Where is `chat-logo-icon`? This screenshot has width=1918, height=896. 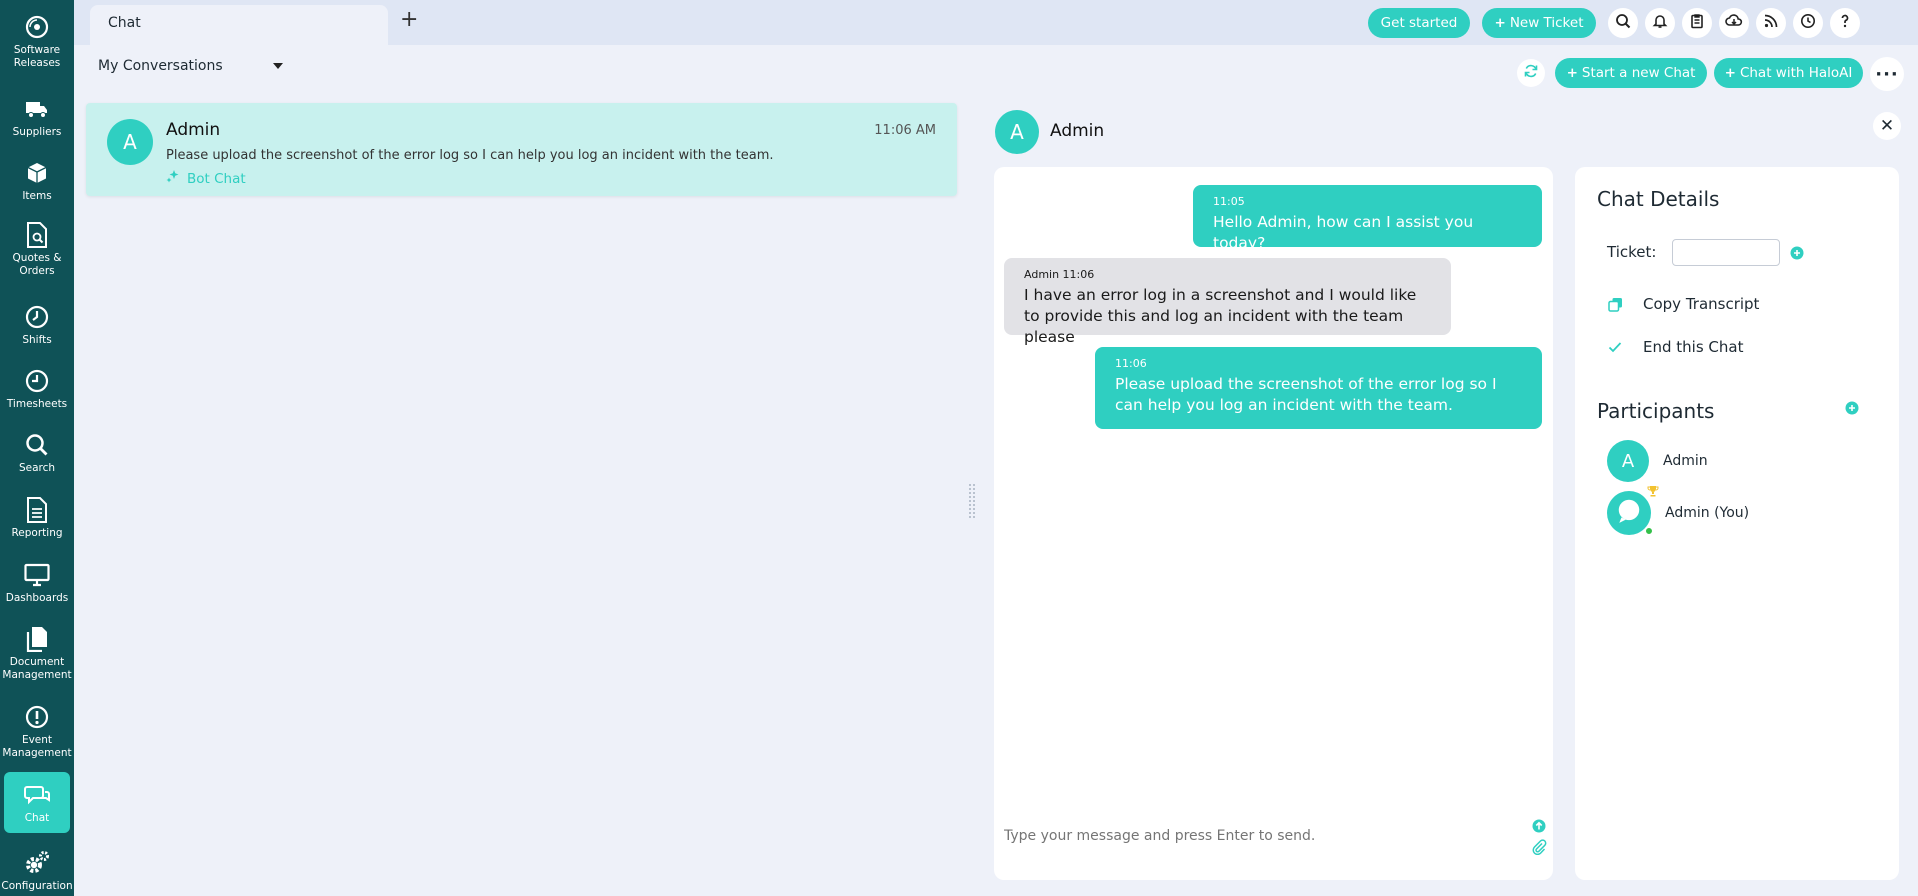 chat-logo-icon is located at coordinates (1629, 513).